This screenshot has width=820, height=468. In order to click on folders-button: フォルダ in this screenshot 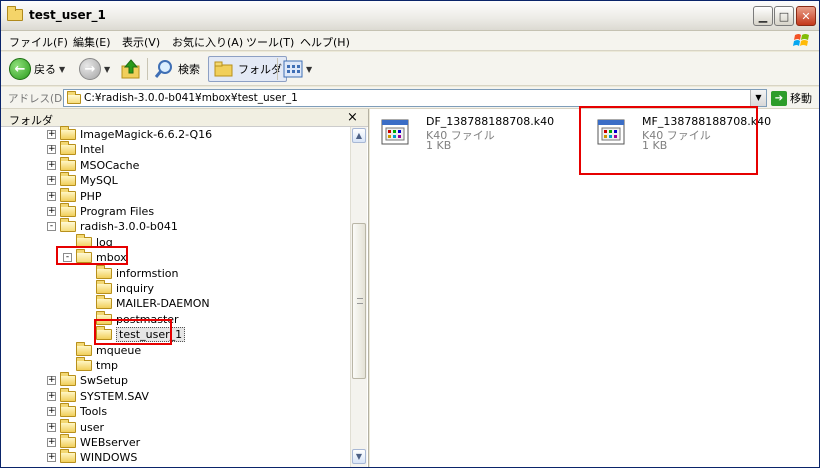, I will do `click(247, 69)`.